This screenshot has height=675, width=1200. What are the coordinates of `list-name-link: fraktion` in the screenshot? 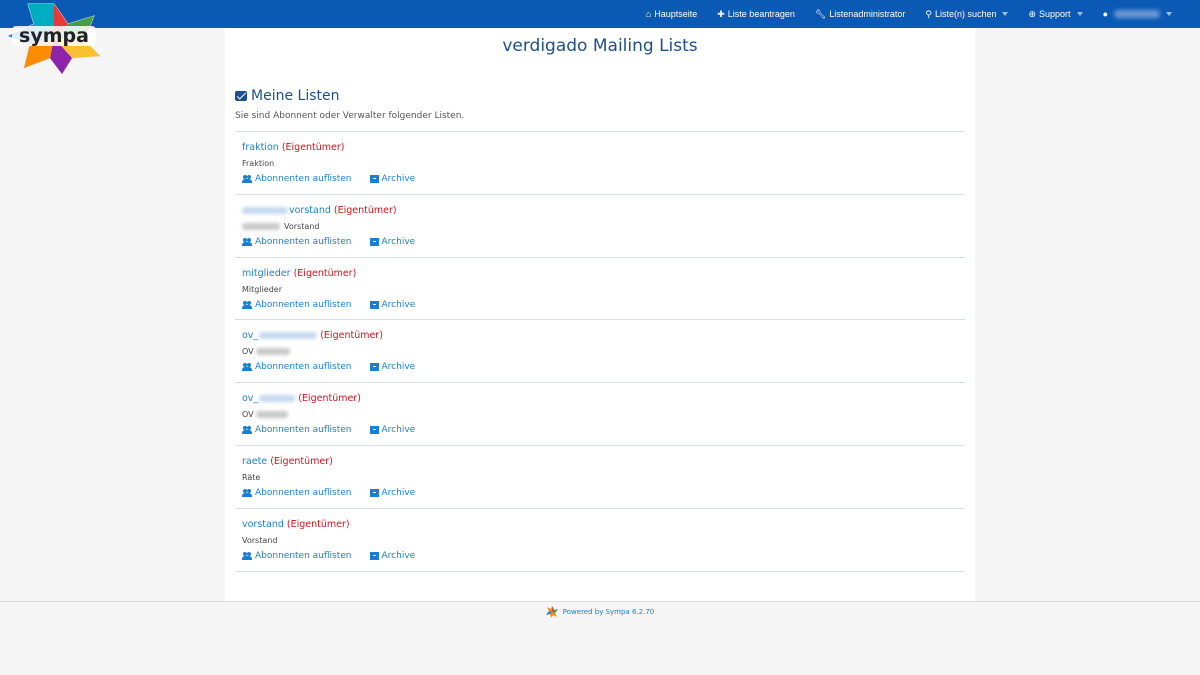 It's located at (260, 147).